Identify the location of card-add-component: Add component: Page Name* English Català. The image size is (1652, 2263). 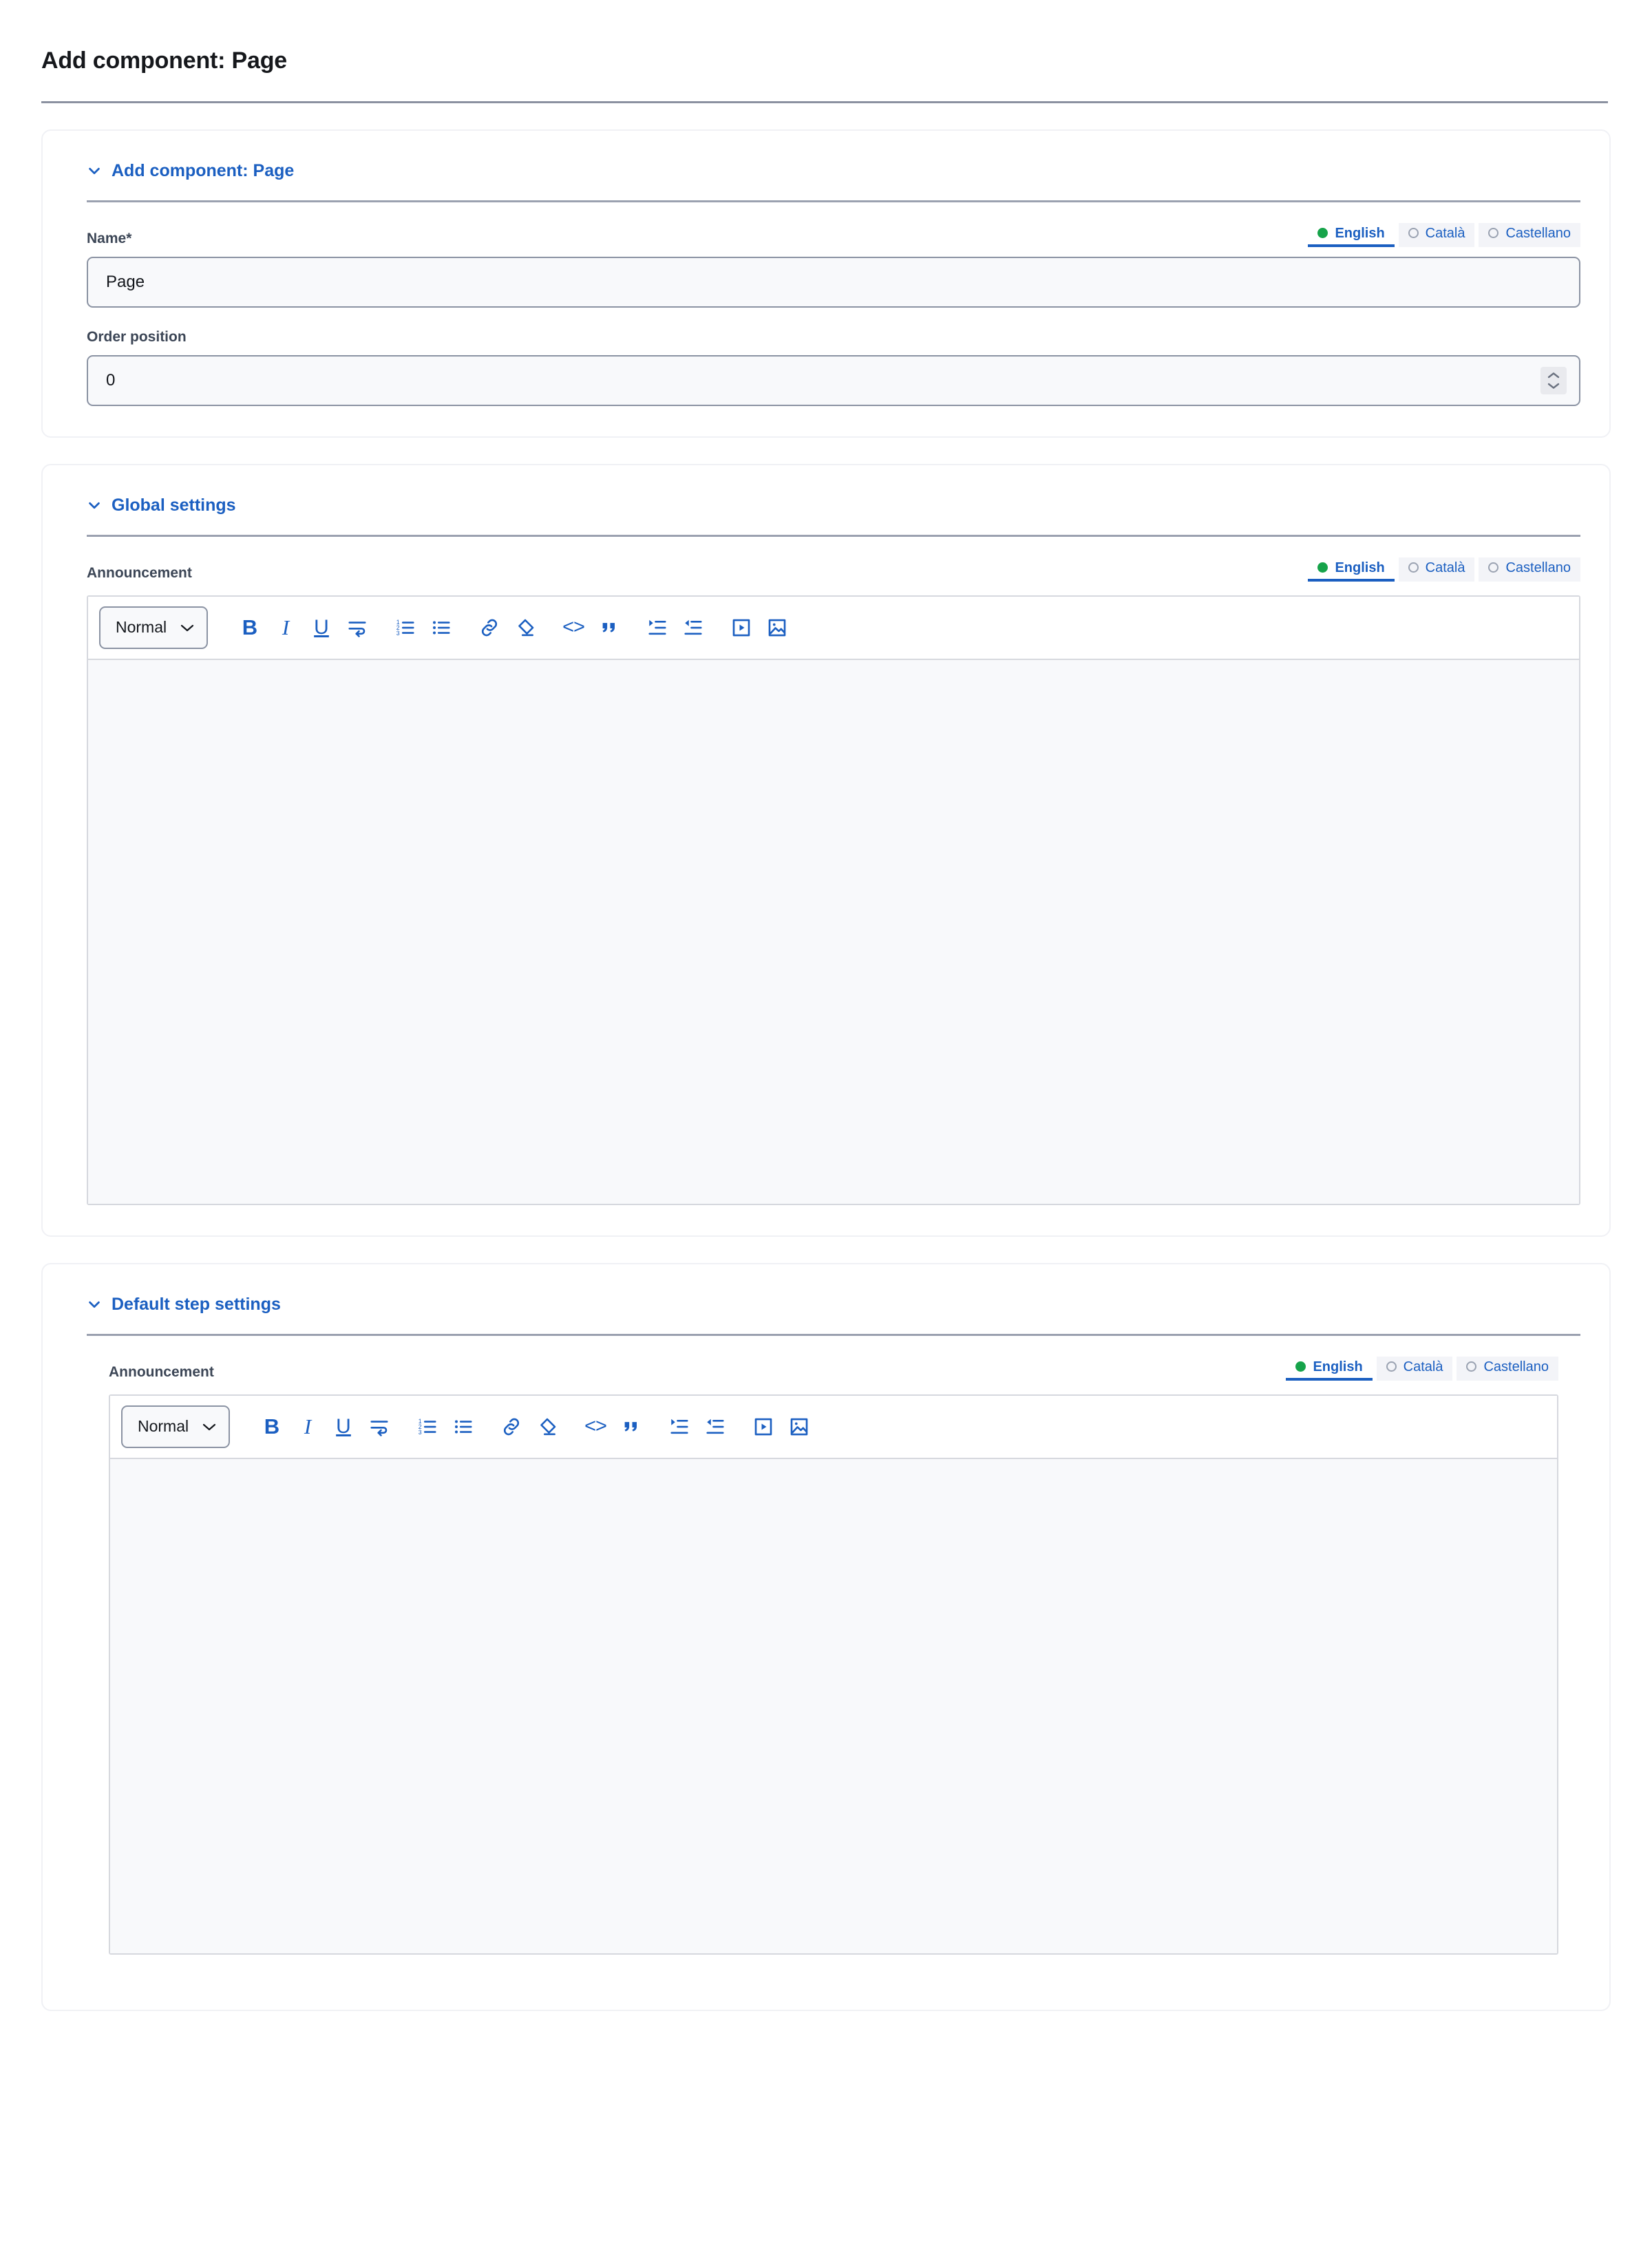
(826, 283).